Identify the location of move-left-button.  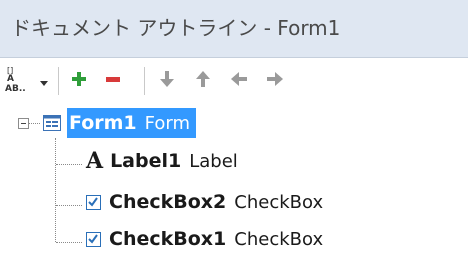
(239, 81).